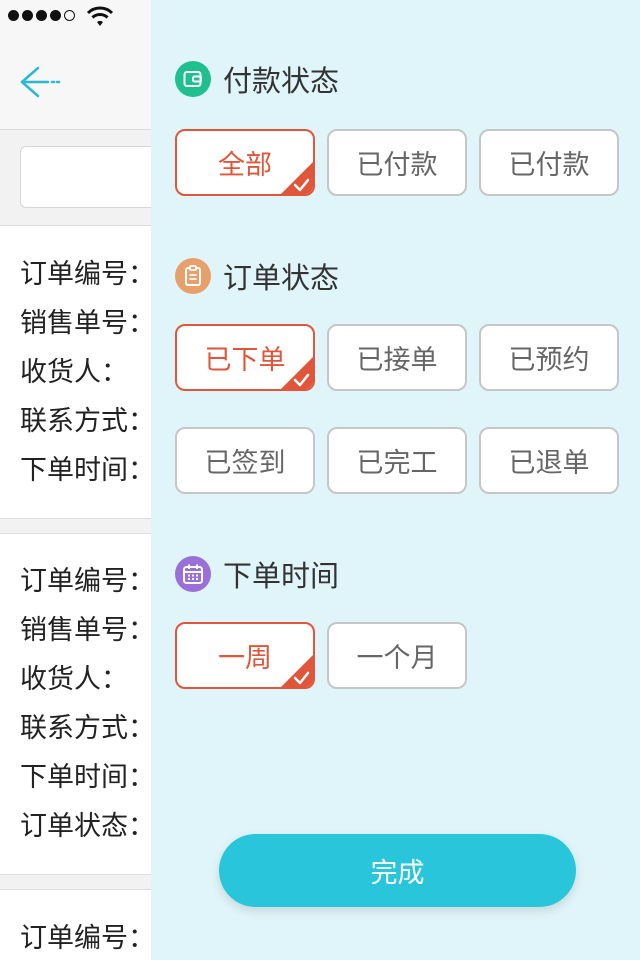  What do you see at coordinates (281, 81) in the screenshot?
I see `section-label: 付款状态` at bounding box center [281, 81].